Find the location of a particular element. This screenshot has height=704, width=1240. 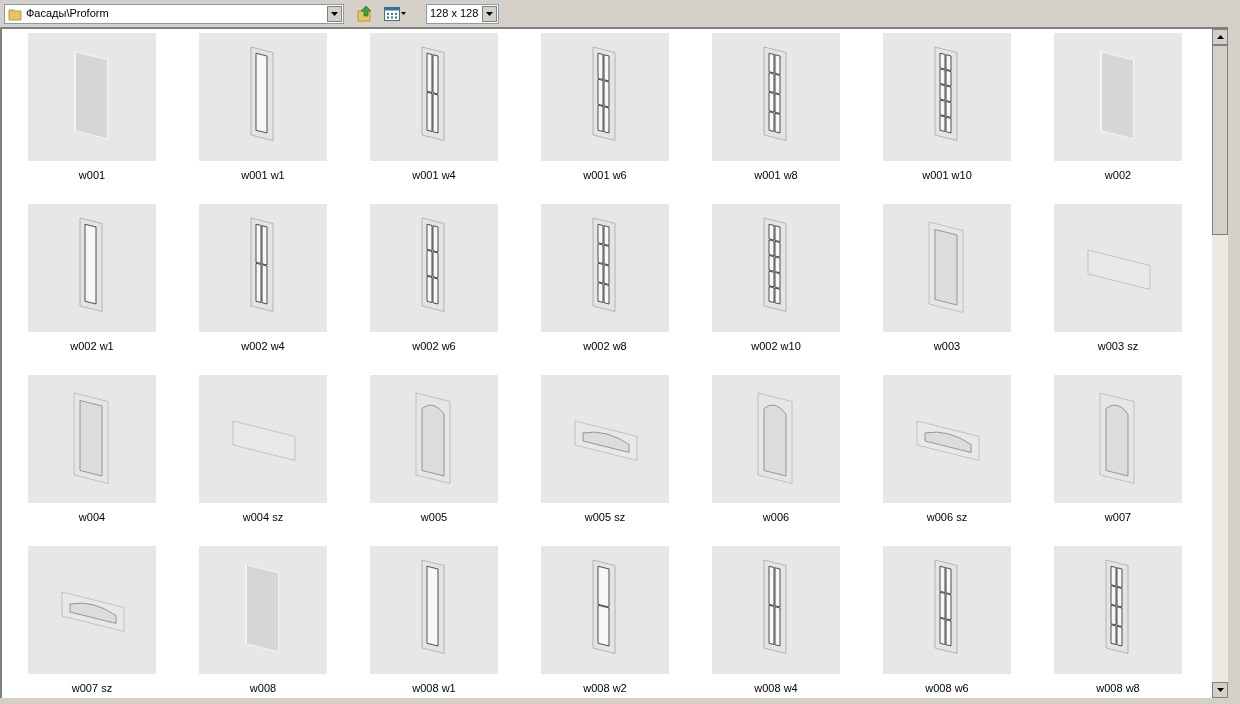

thumbnail-label: w002 w1 is located at coordinates (92, 346).